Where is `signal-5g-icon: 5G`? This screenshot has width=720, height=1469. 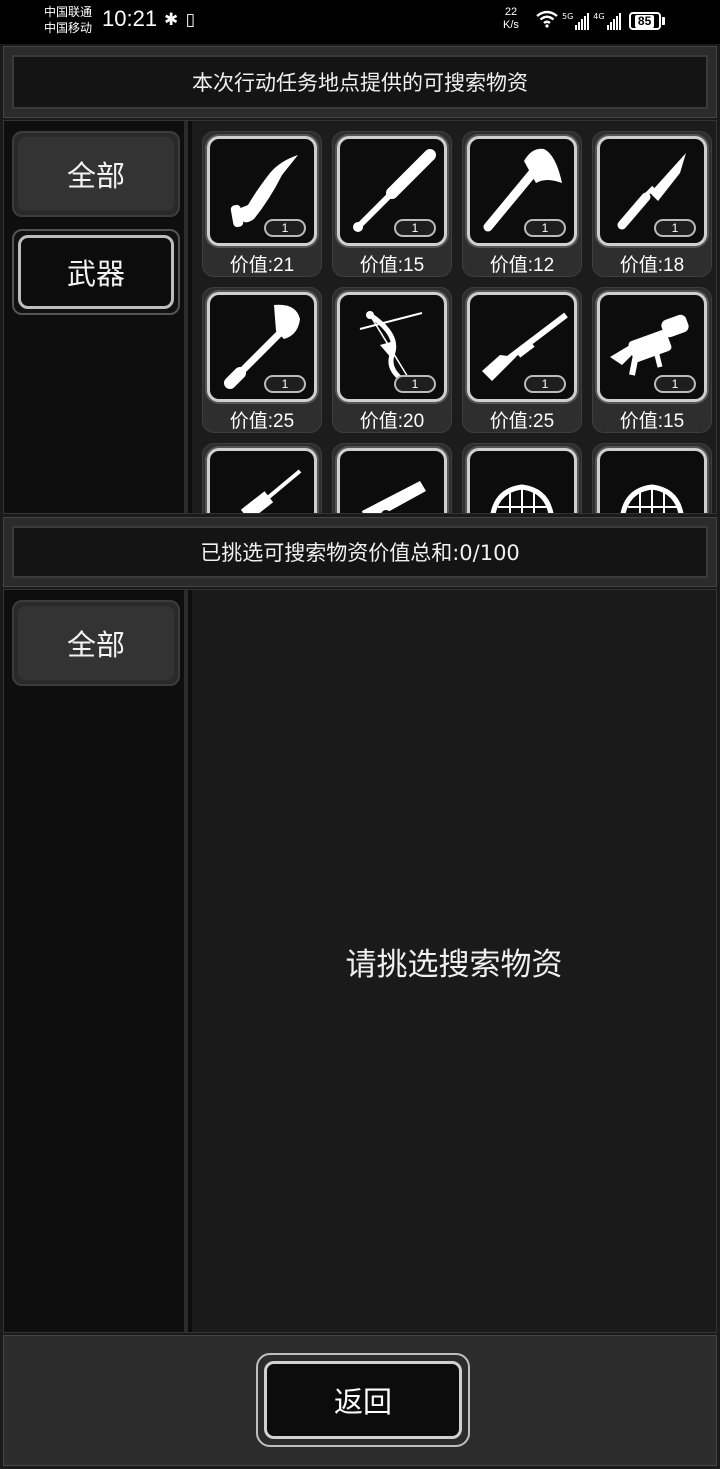 signal-5g-icon: 5G is located at coordinates (576, 21).